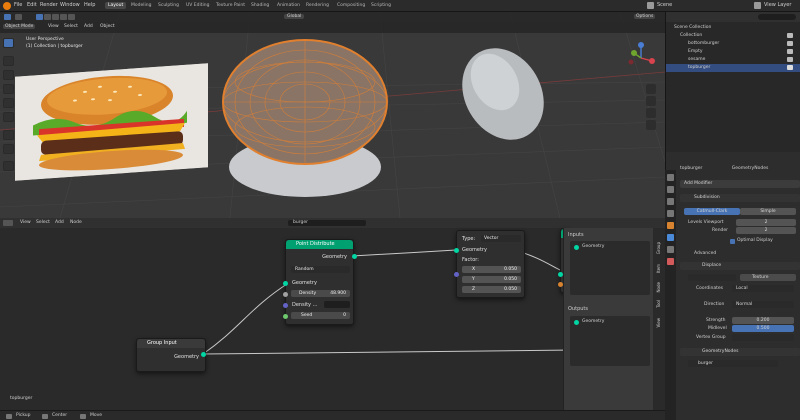 This screenshot has width=800, height=420. What do you see at coordinates (651, 113) in the screenshot?
I see `camera-view-icon` at bounding box center [651, 113].